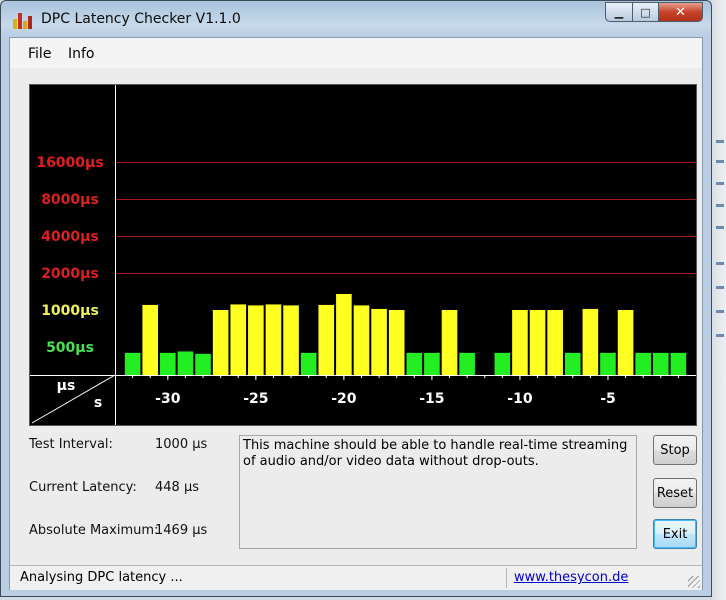 This screenshot has width=726, height=600. Describe the element at coordinates (70, 311) in the screenshot. I see `y-tick-label: 1000µs` at that location.